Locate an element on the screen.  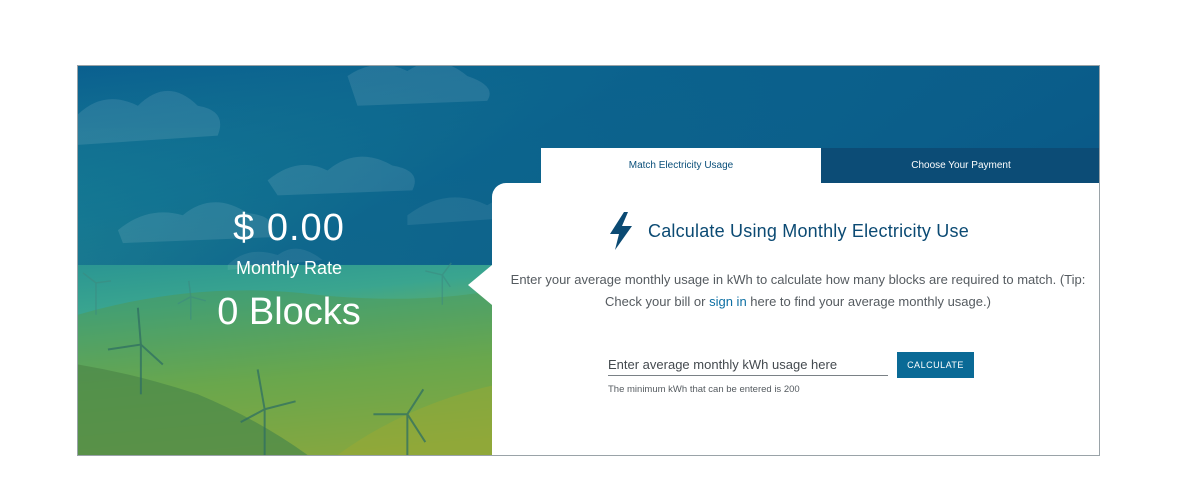
lightning-bolt-icon is located at coordinates (621, 231).